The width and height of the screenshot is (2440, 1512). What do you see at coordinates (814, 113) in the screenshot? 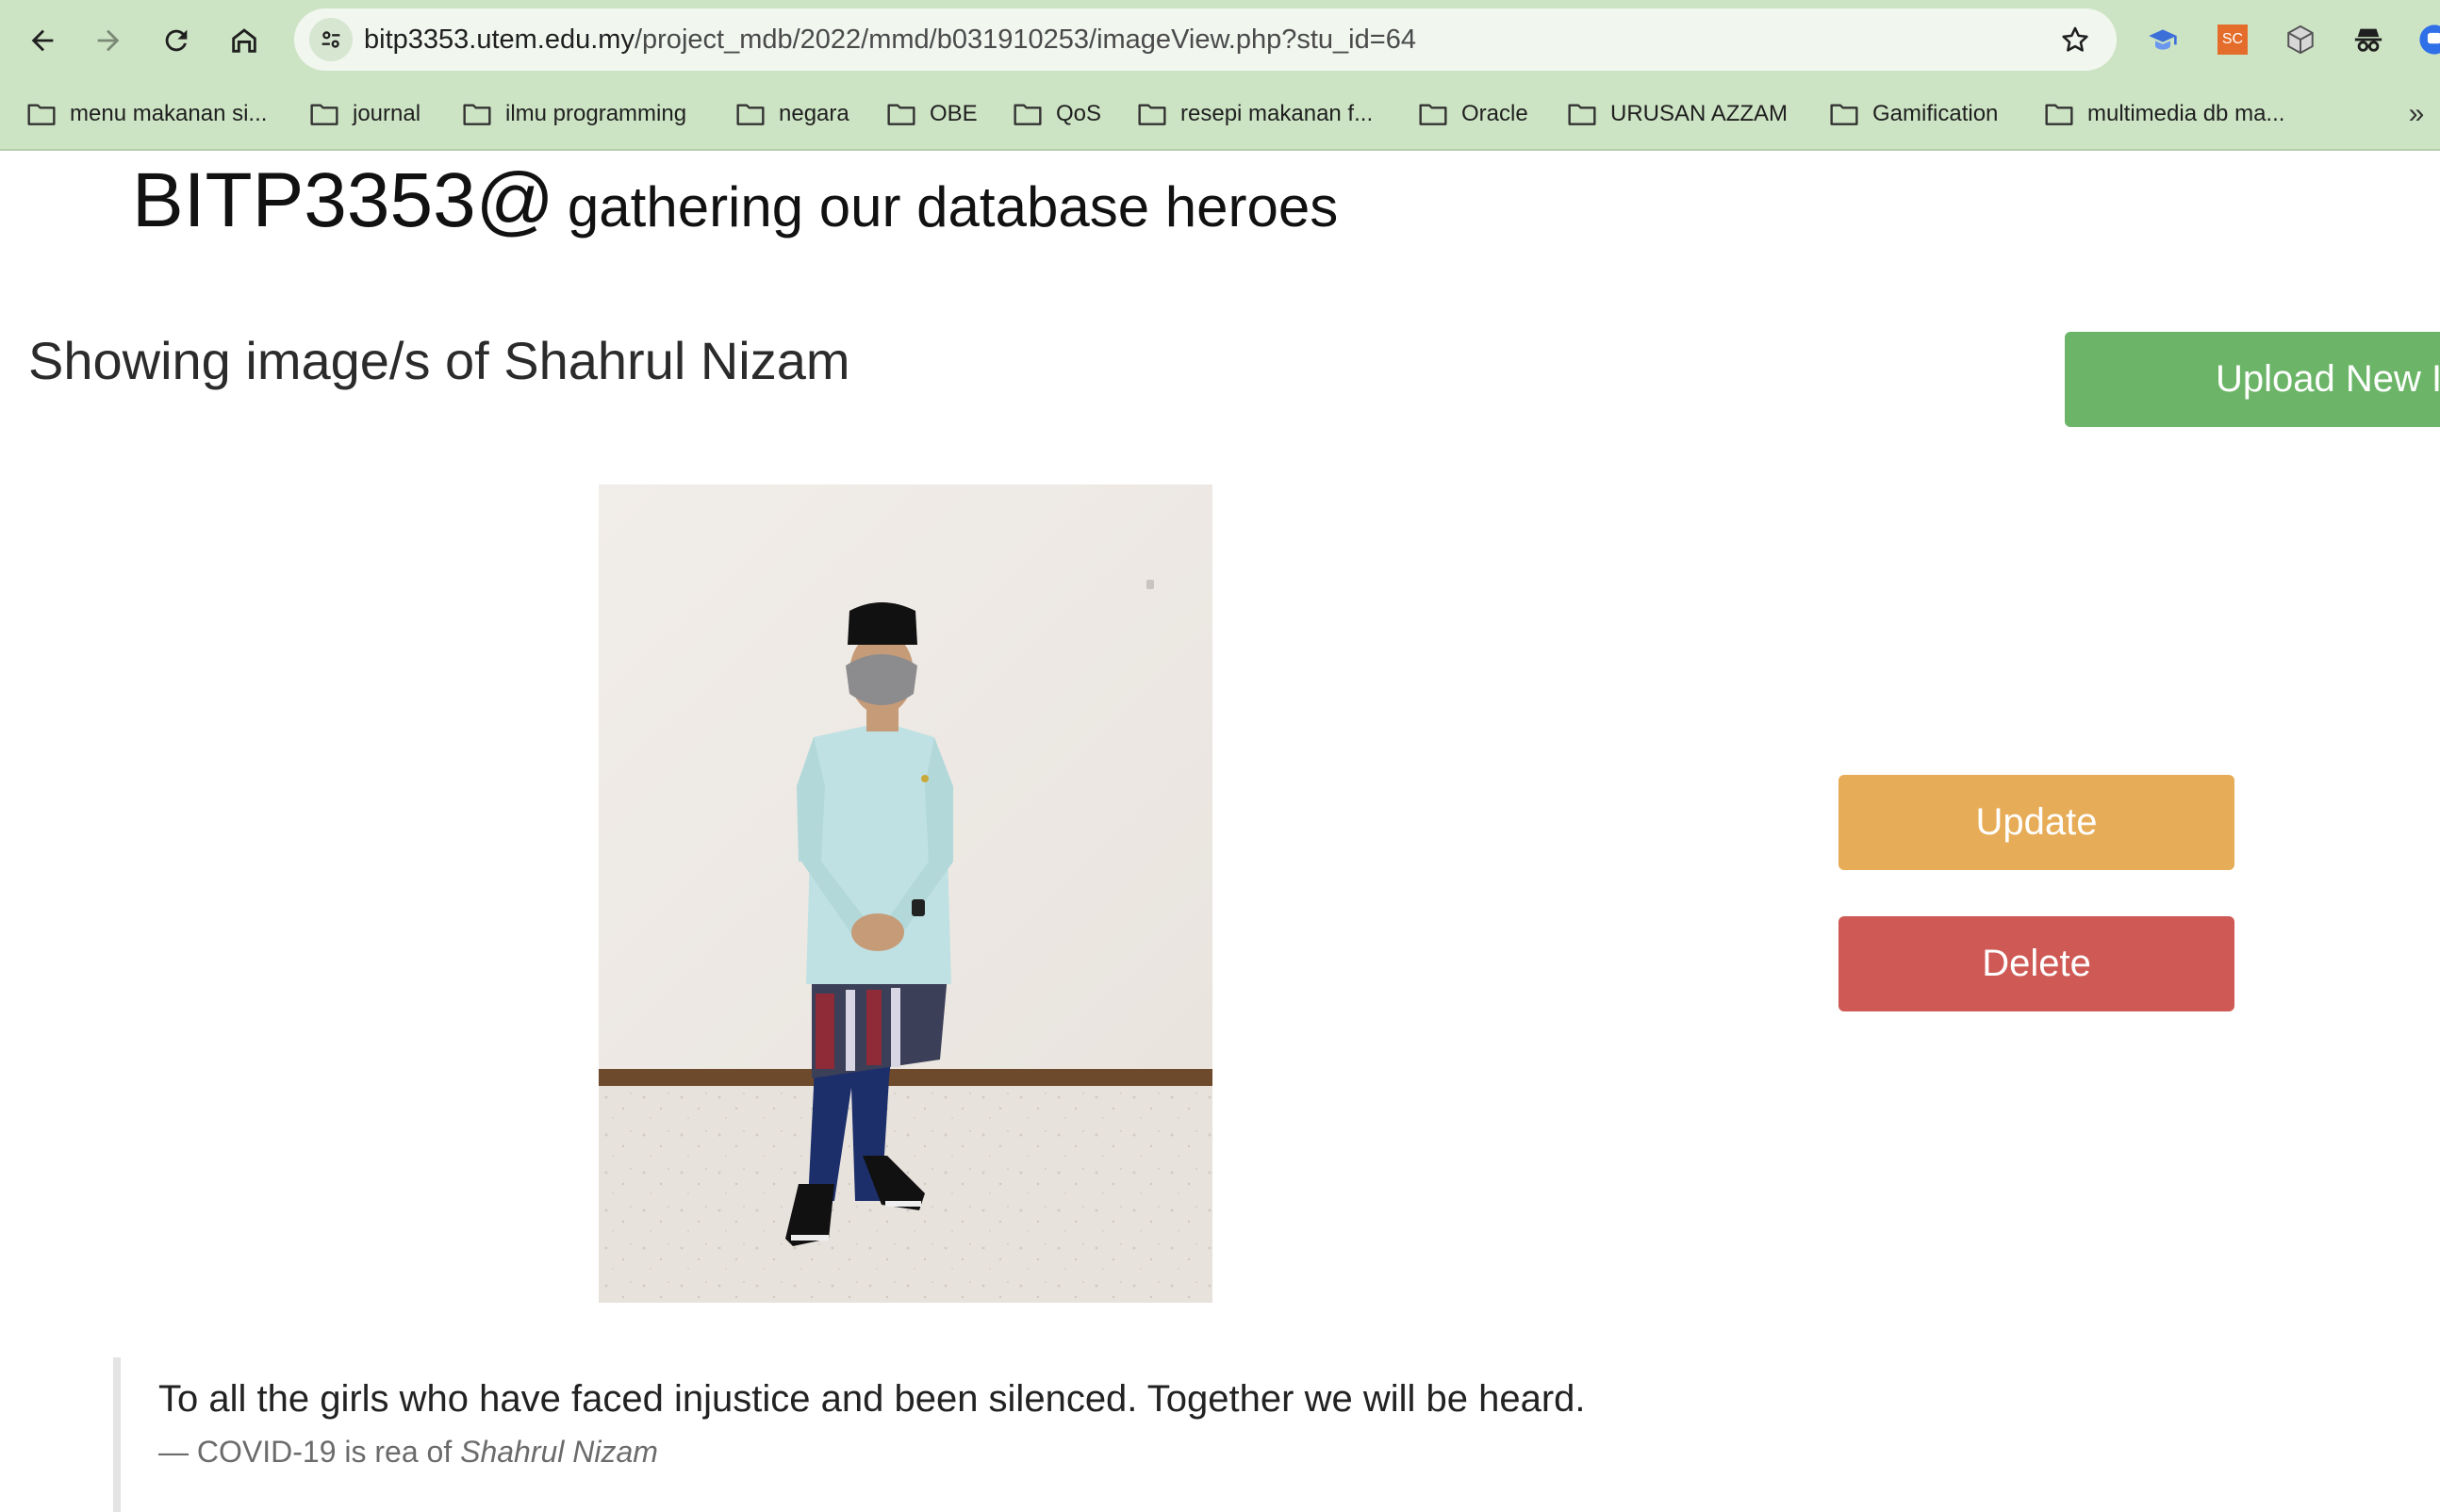
I see `bookmark-label: negara` at bounding box center [814, 113].